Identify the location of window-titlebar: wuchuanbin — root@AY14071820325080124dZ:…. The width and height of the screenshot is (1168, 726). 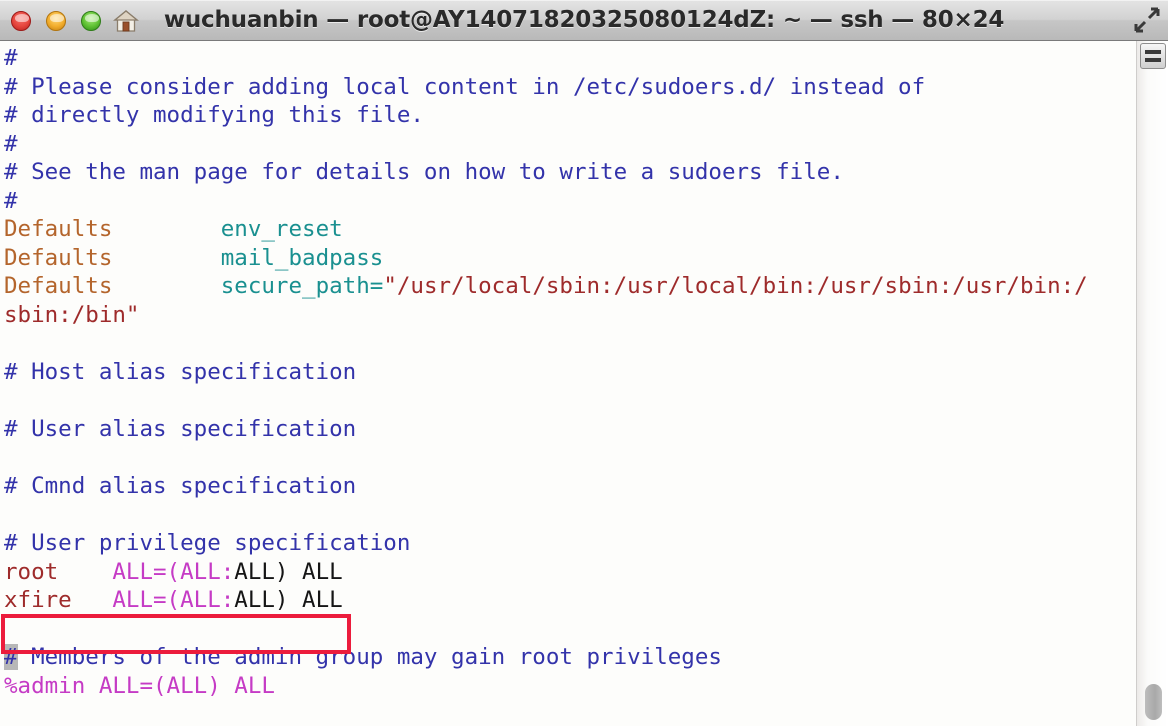
(584, 20).